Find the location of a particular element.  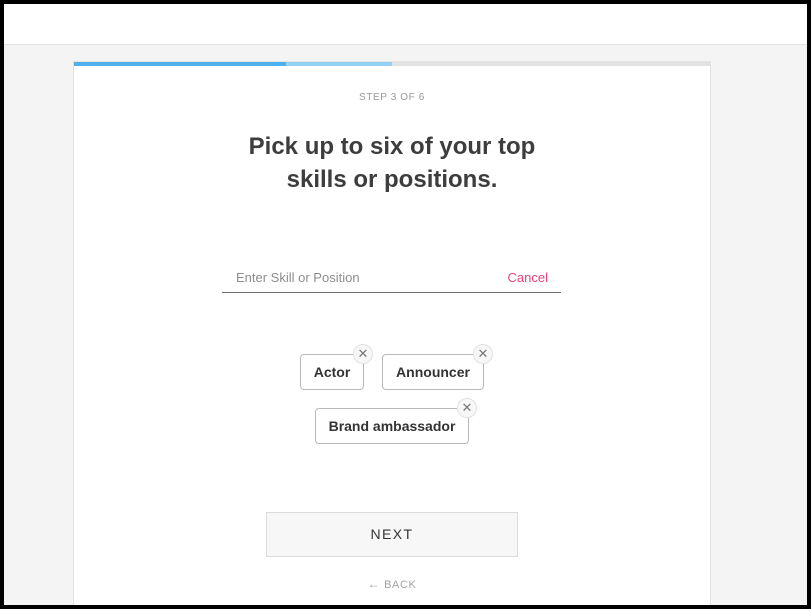

back-label: BACK is located at coordinates (400, 585).